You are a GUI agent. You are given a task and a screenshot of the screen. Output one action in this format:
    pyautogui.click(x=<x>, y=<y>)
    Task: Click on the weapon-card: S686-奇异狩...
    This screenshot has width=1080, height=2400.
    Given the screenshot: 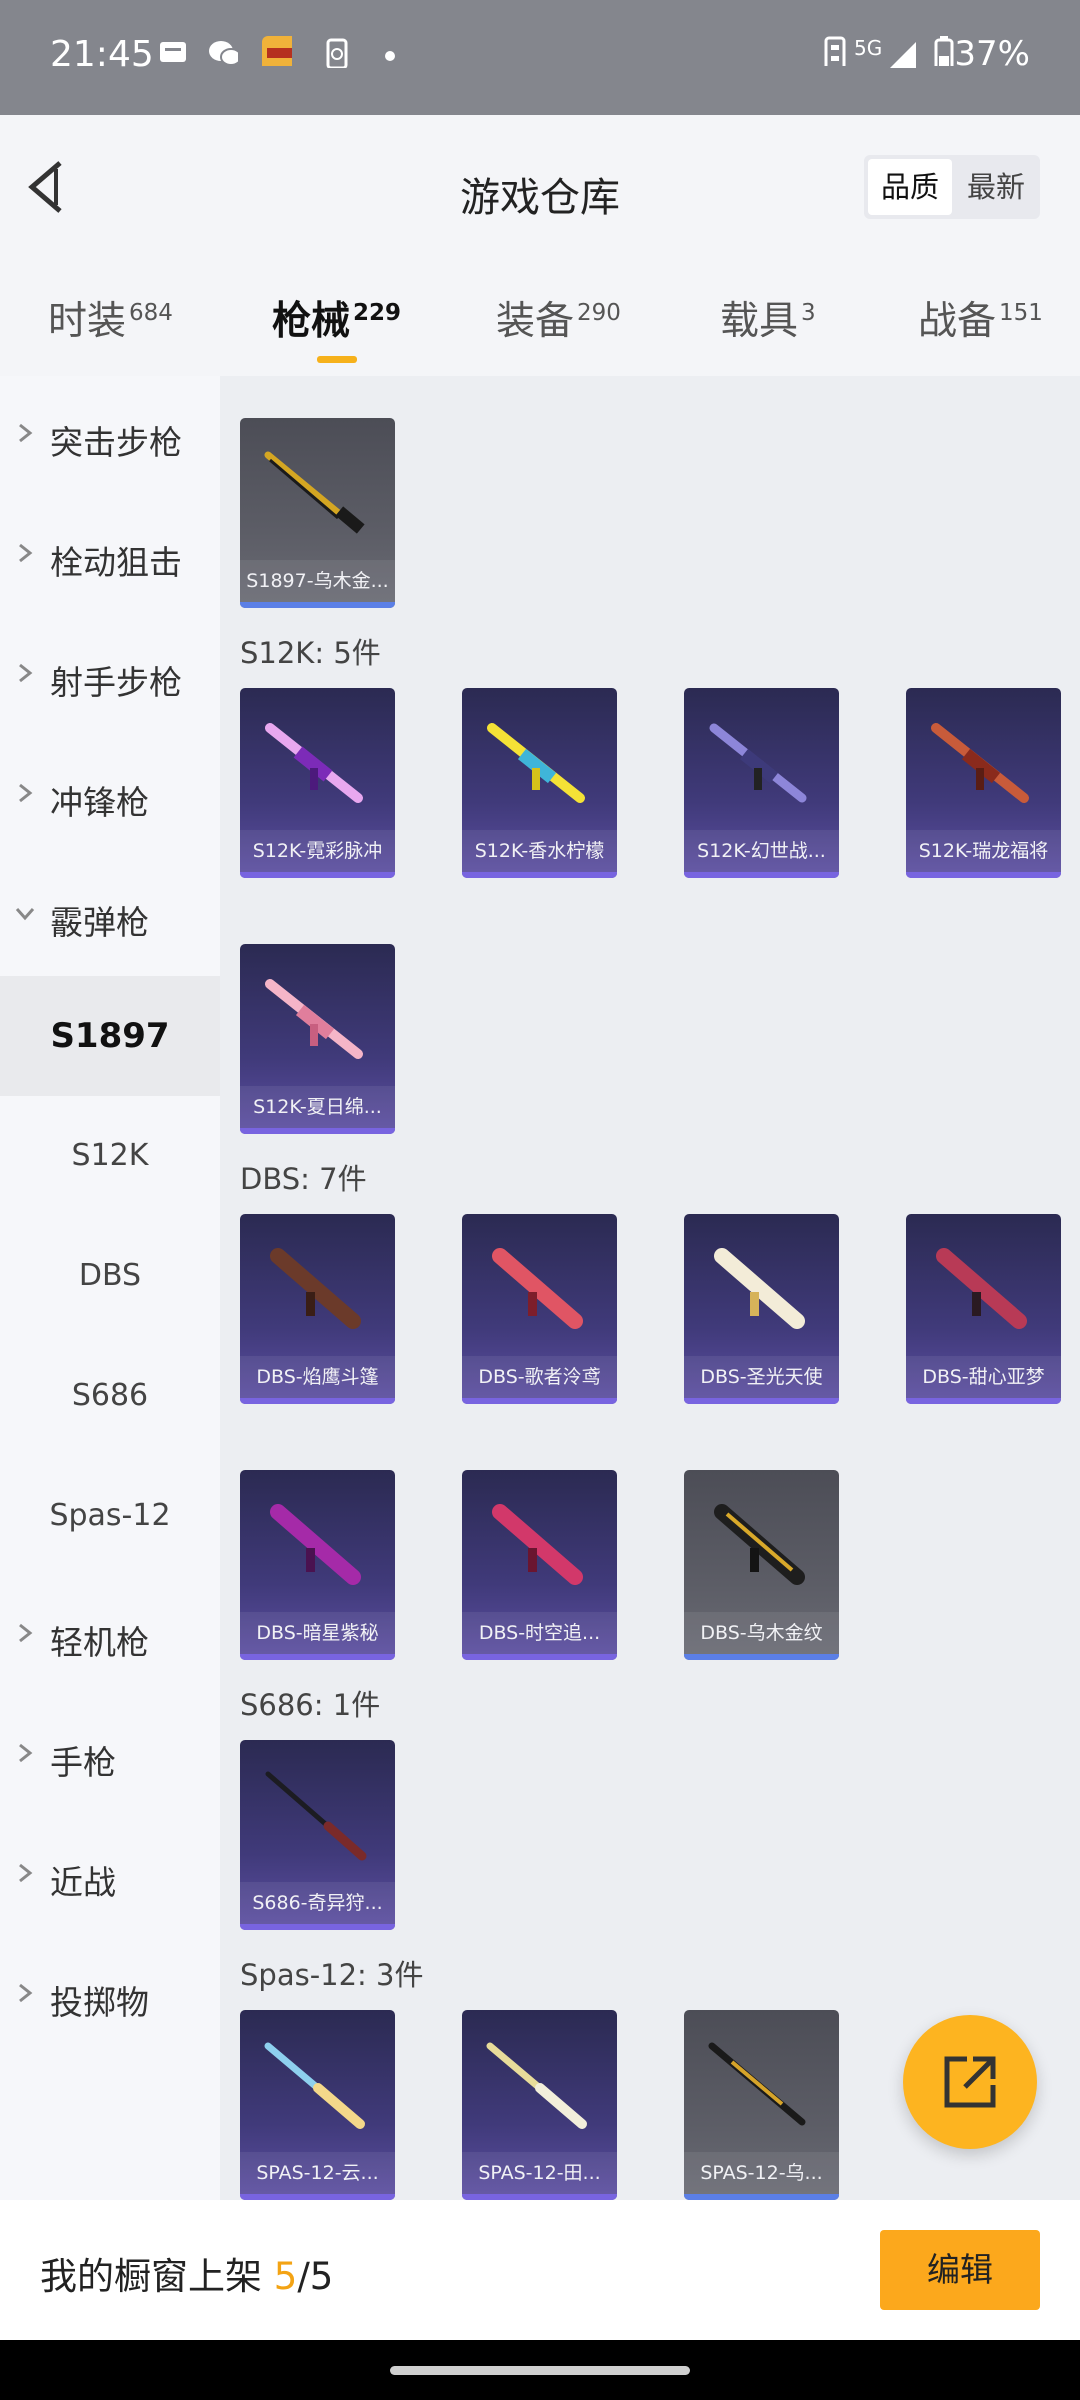 What is the action you would take?
    pyautogui.click(x=317, y=1835)
    